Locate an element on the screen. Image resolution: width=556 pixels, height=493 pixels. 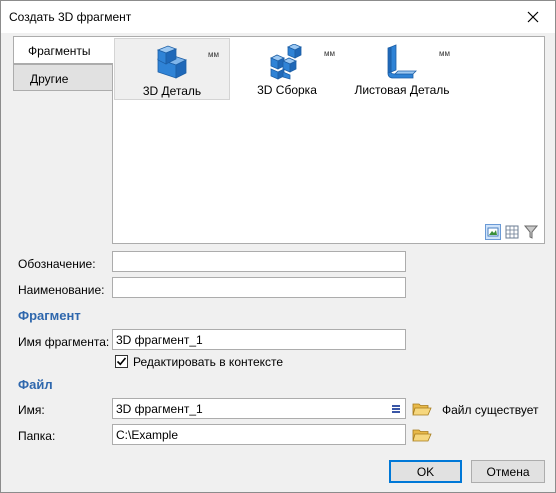
template-3d-part: мм 3D Деталь is located at coordinates (172, 69).